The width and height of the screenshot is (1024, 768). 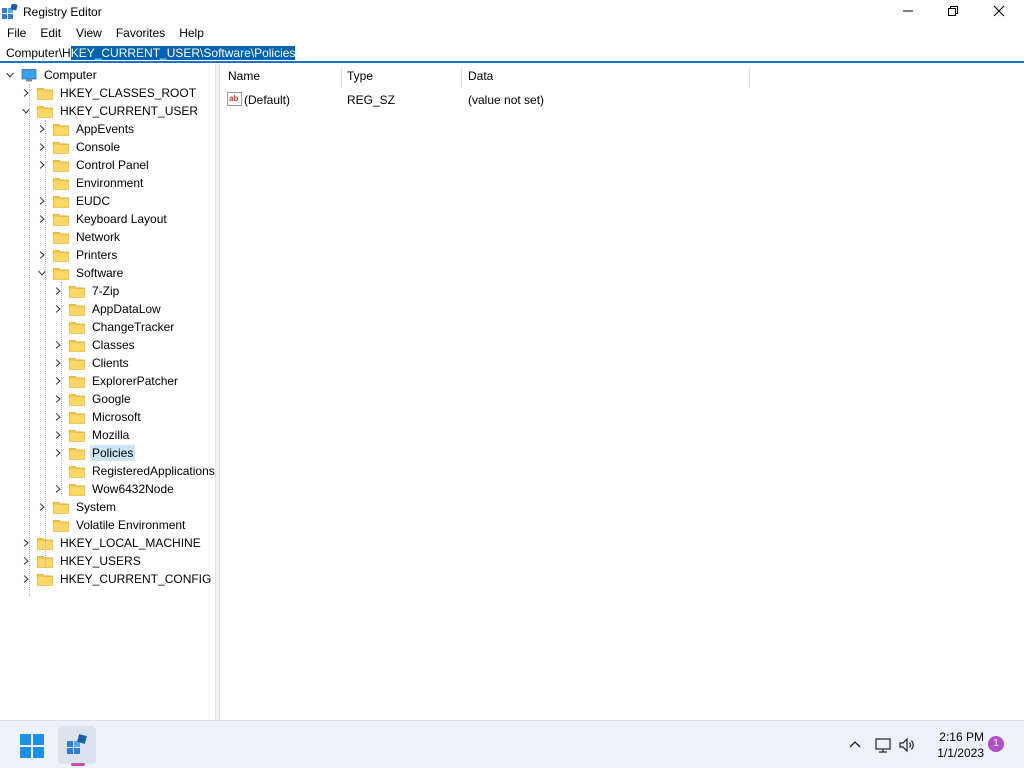 I want to click on tree-item-registeredapplications: RegisteredApplications, so click(x=134, y=471).